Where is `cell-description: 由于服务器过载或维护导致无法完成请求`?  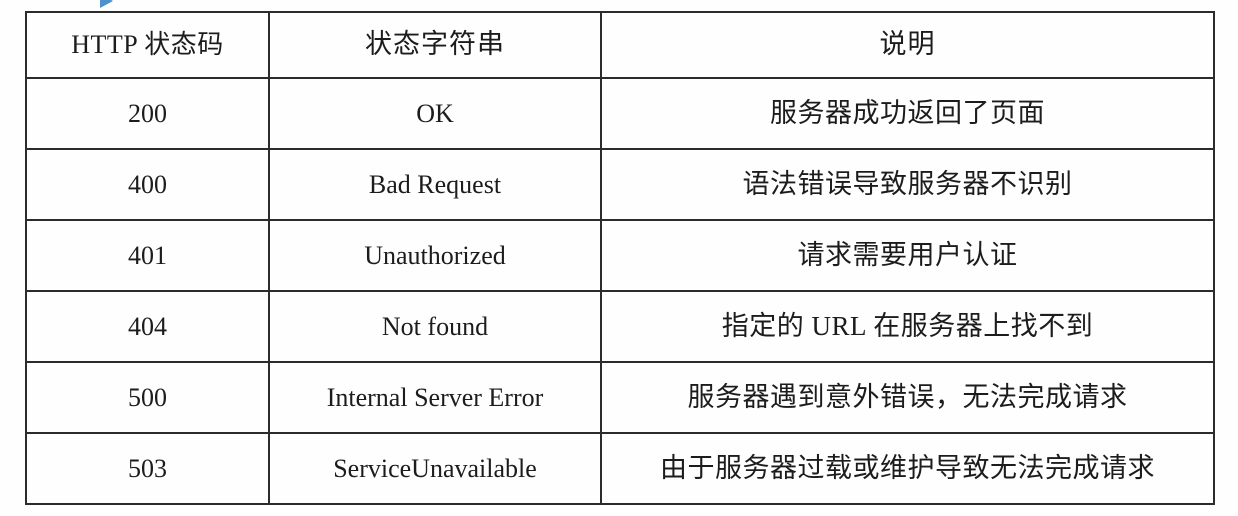 cell-description: 由于服务器过载或维护导致无法完成请求 is located at coordinates (907, 468).